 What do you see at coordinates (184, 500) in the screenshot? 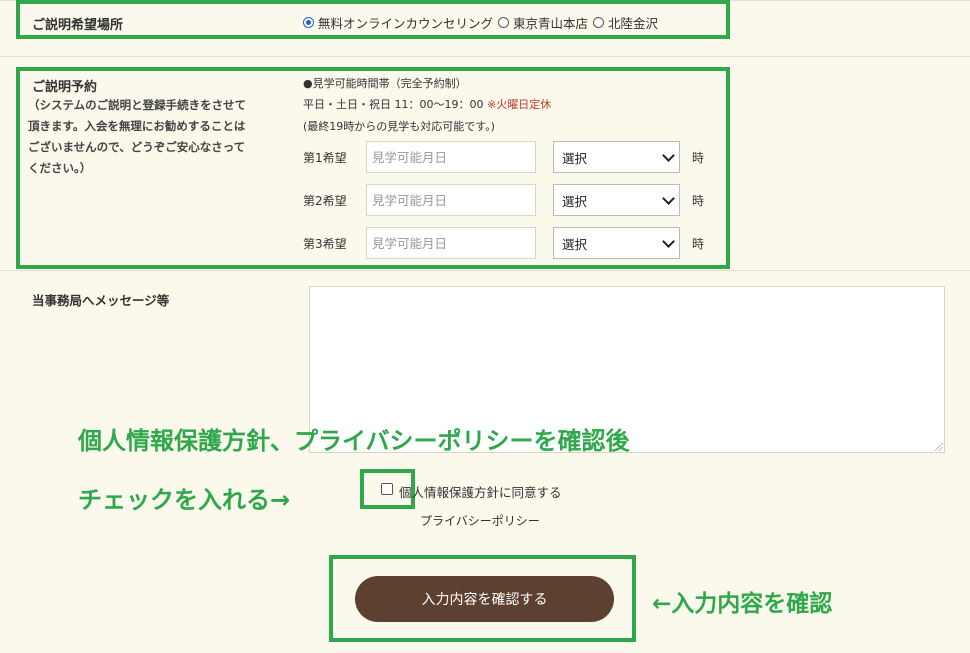
I see `annotation-check-it: チェックを入れる→` at bounding box center [184, 500].